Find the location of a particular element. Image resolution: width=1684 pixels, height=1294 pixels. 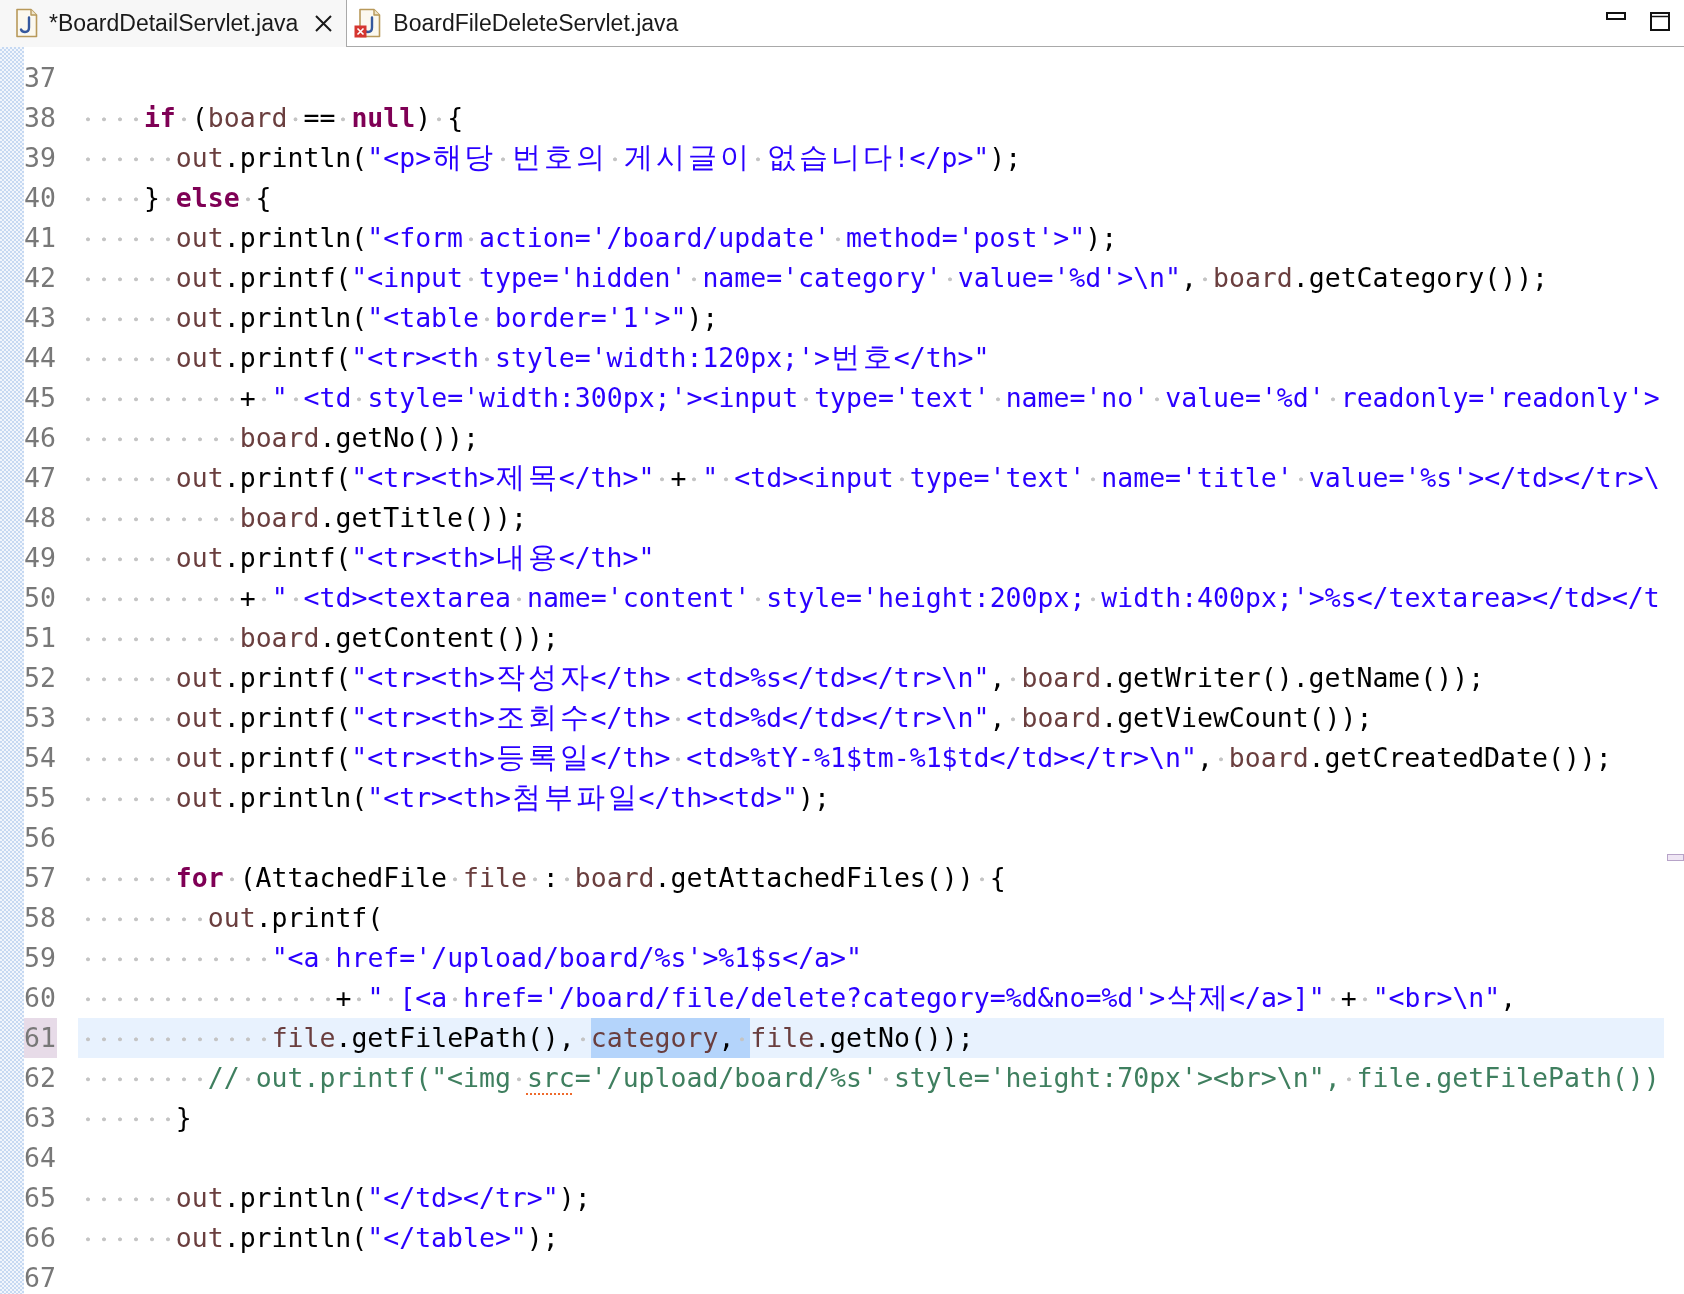

line-number: 65 is located at coordinates (40, 1198).